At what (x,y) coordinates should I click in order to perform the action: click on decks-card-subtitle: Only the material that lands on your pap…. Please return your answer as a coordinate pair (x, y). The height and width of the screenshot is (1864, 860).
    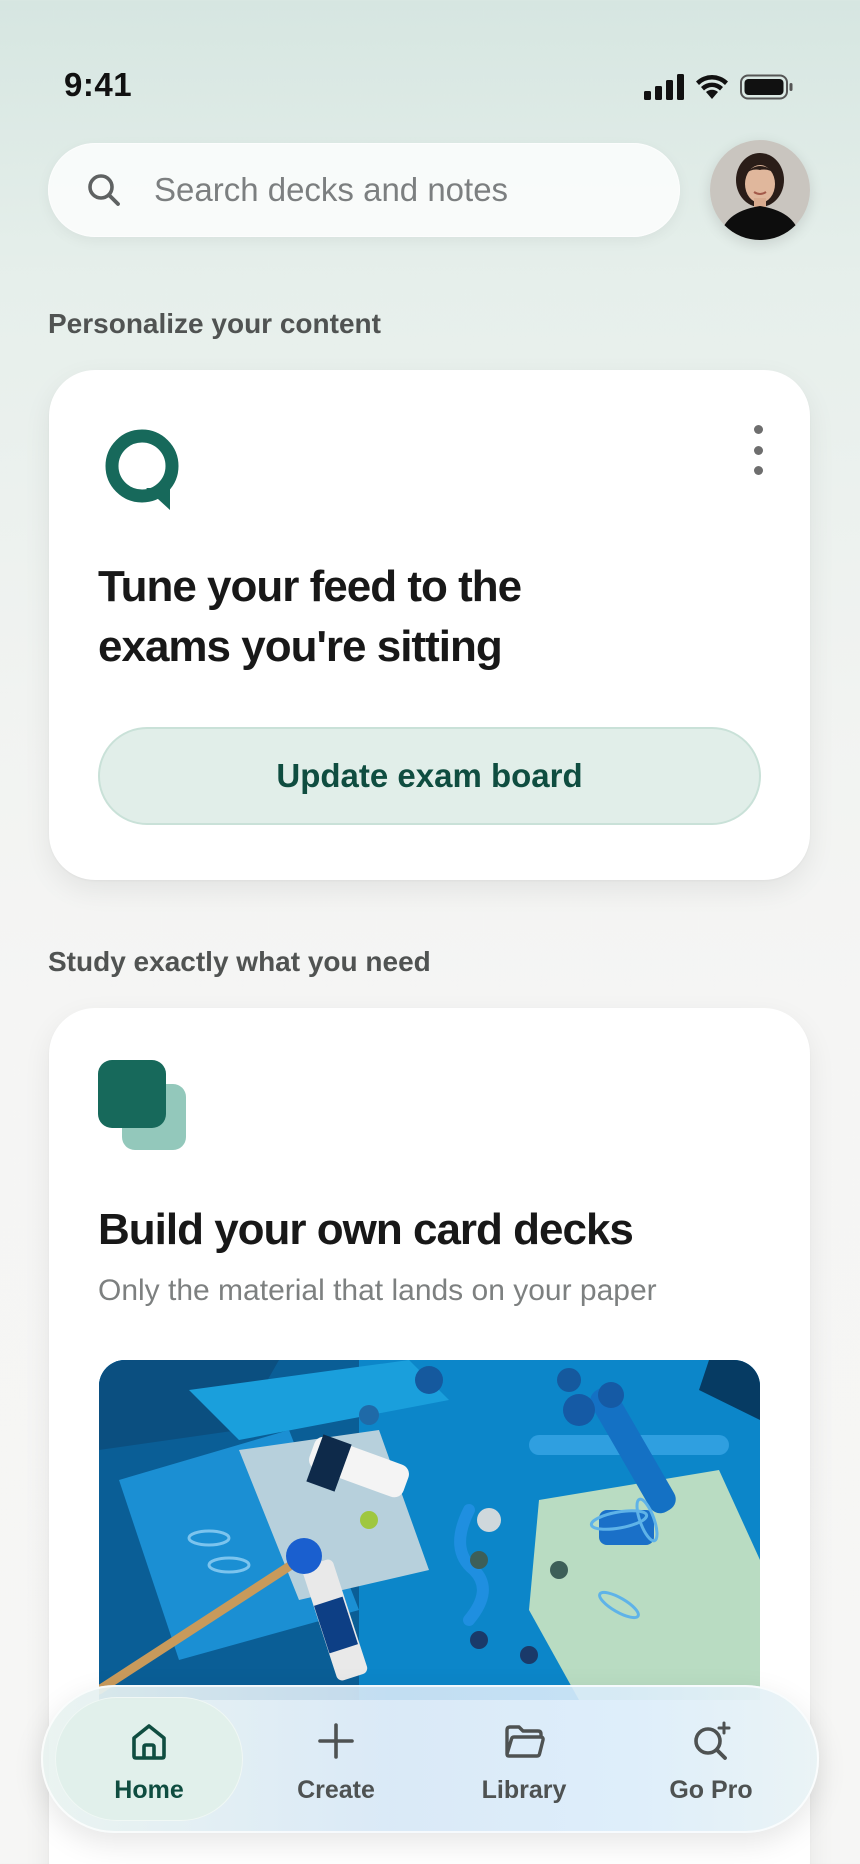
    Looking at the image, I should click on (377, 1290).